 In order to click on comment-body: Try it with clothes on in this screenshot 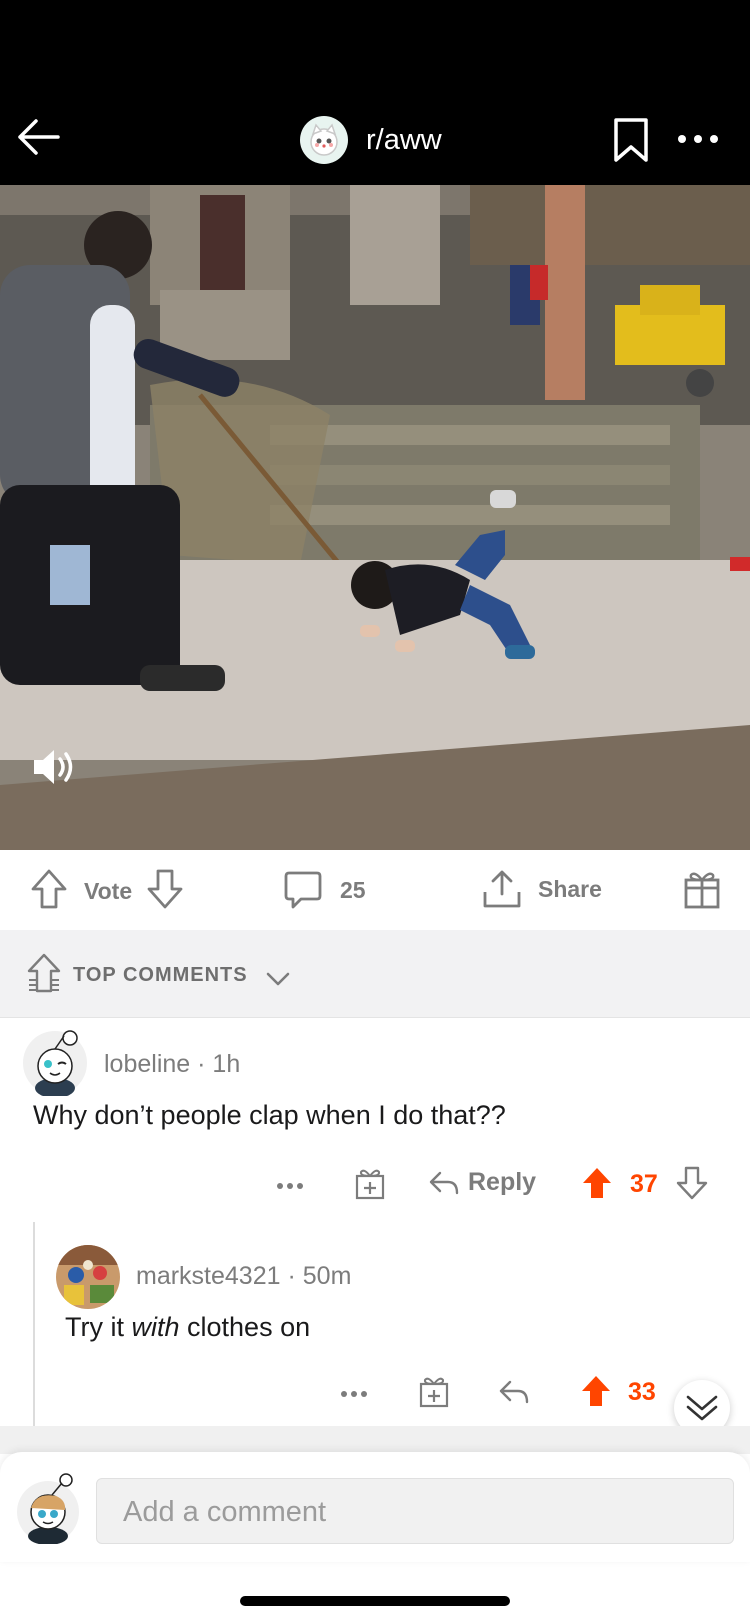, I will do `click(187, 1327)`.